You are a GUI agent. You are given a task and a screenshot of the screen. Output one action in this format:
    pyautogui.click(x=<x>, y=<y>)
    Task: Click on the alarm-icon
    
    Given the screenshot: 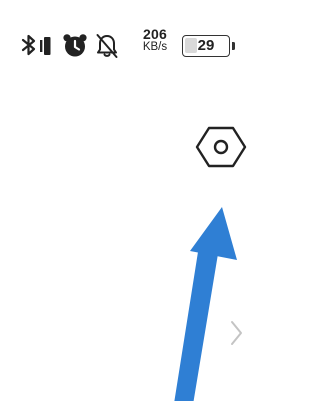 What is the action you would take?
    pyautogui.click(x=75, y=45)
    